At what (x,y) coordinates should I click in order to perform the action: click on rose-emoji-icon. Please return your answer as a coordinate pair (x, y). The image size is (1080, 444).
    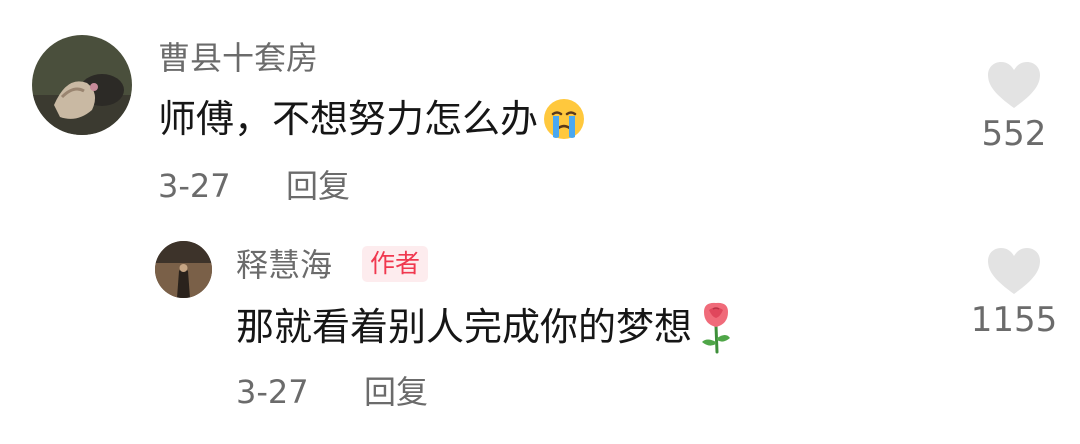
    Looking at the image, I should click on (716, 327).